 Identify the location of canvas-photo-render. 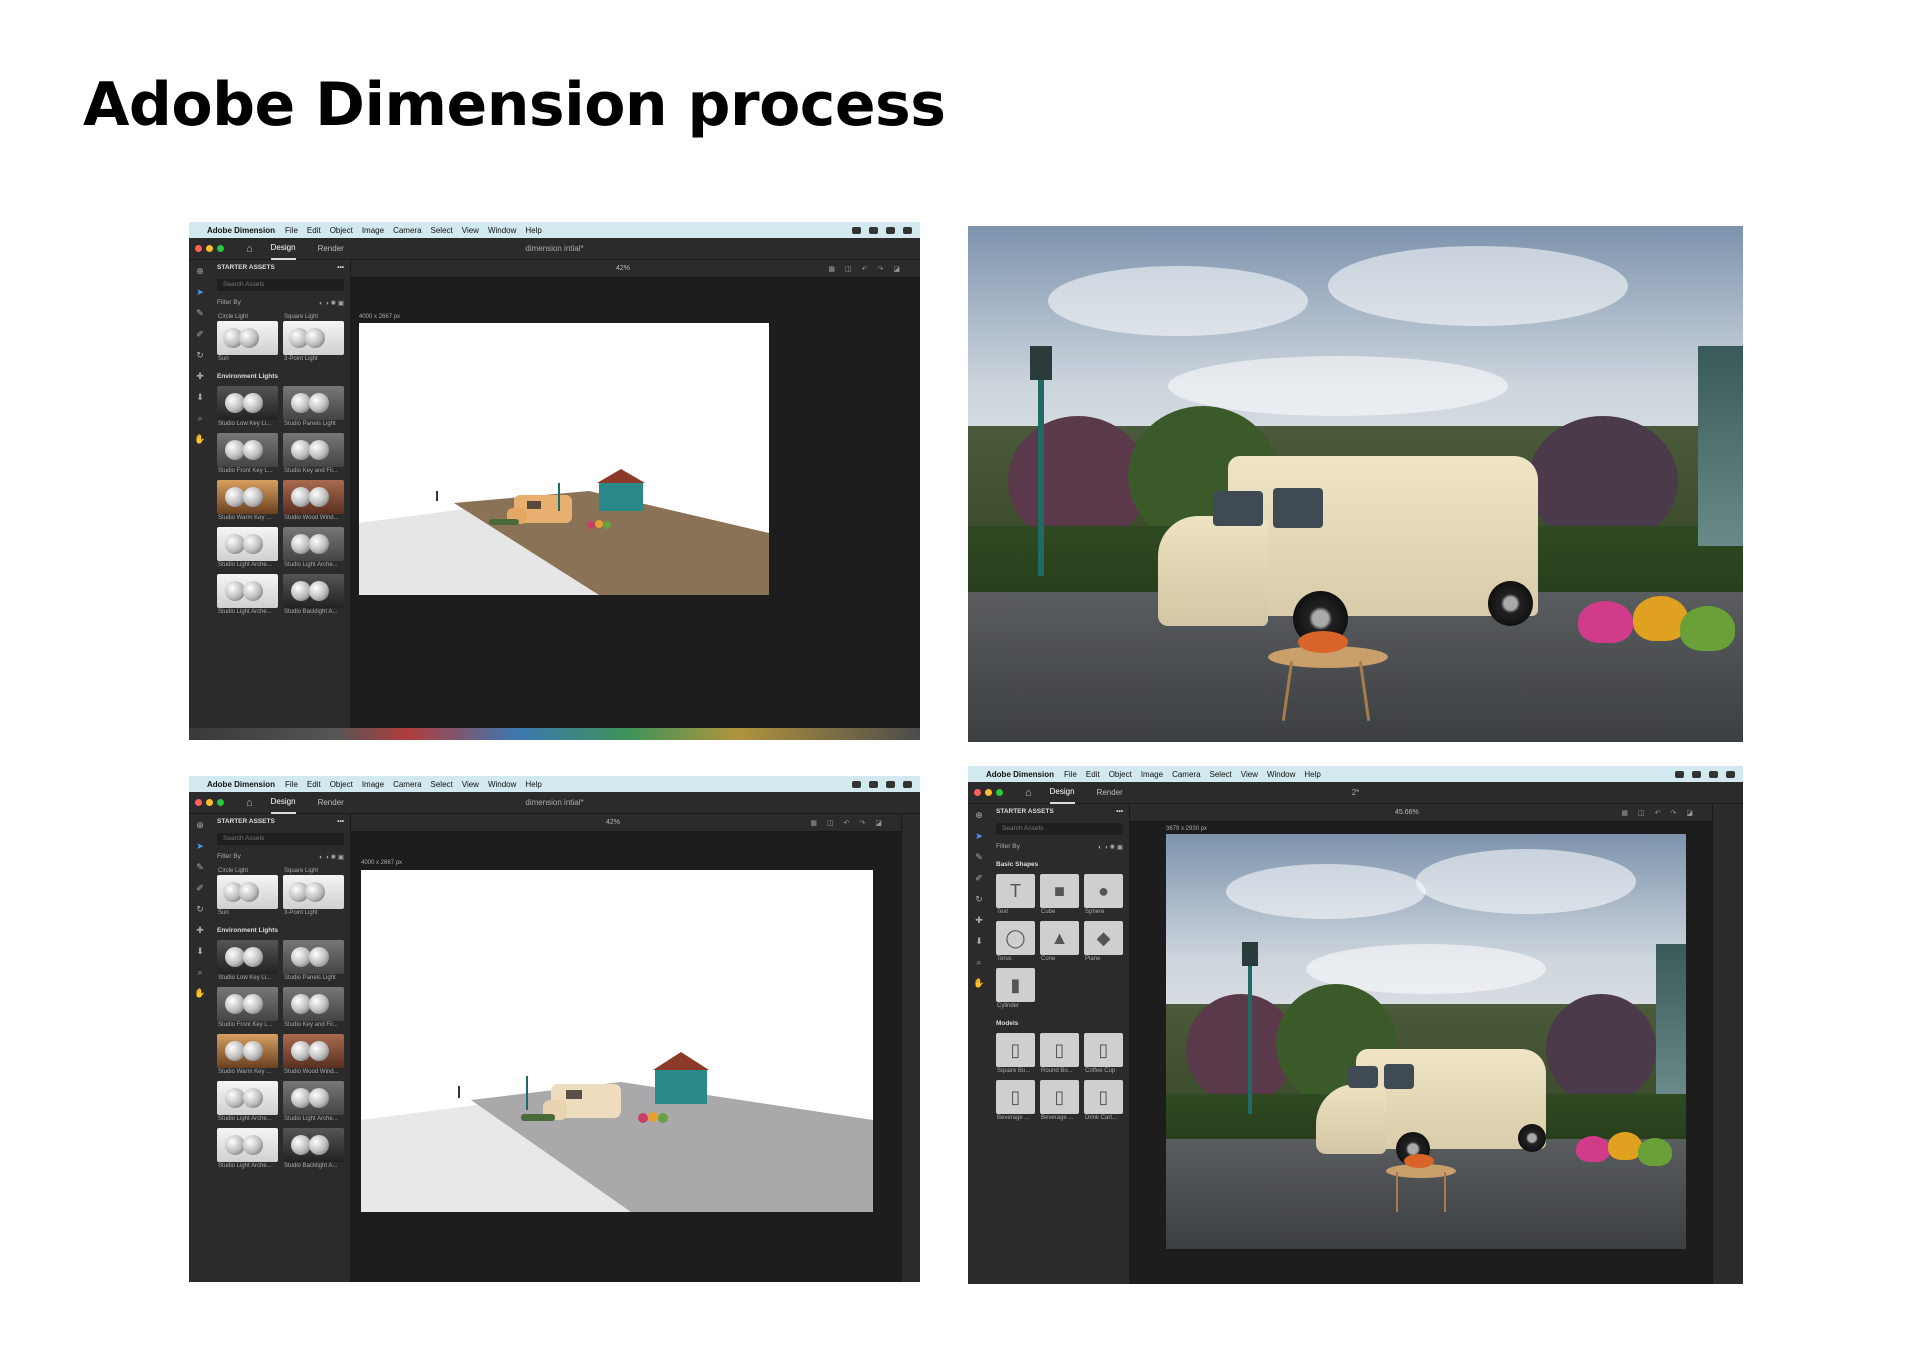
(1426, 1041).